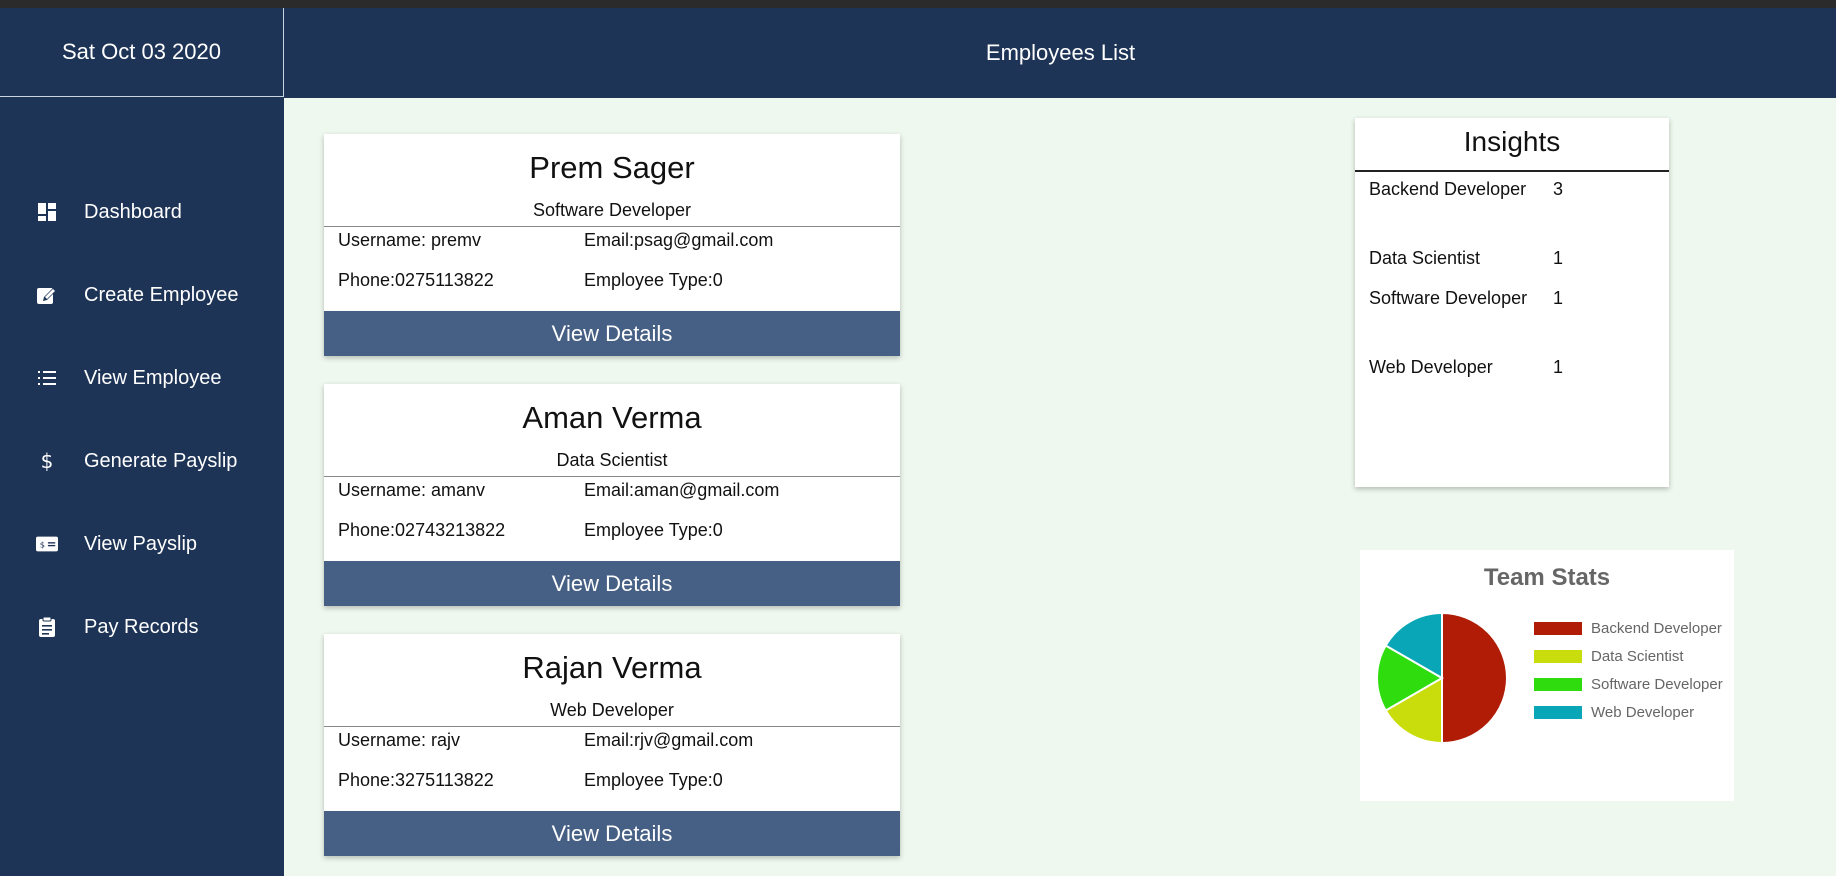 Image resolution: width=1836 pixels, height=876 pixels. I want to click on insights-row-label: Software Developer, so click(1448, 298).